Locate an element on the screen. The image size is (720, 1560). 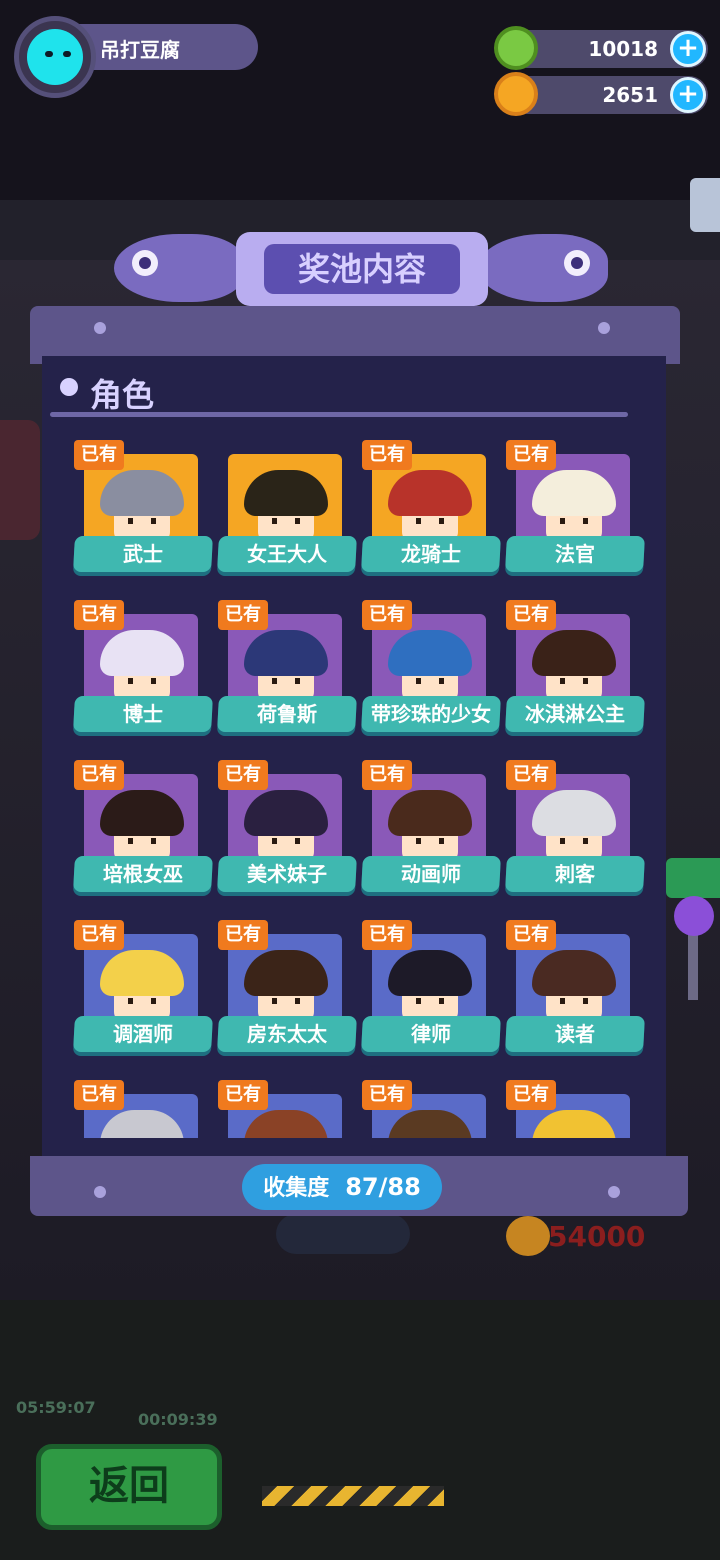
character-card: 法官 已有 is located at coordinates (575, 511).